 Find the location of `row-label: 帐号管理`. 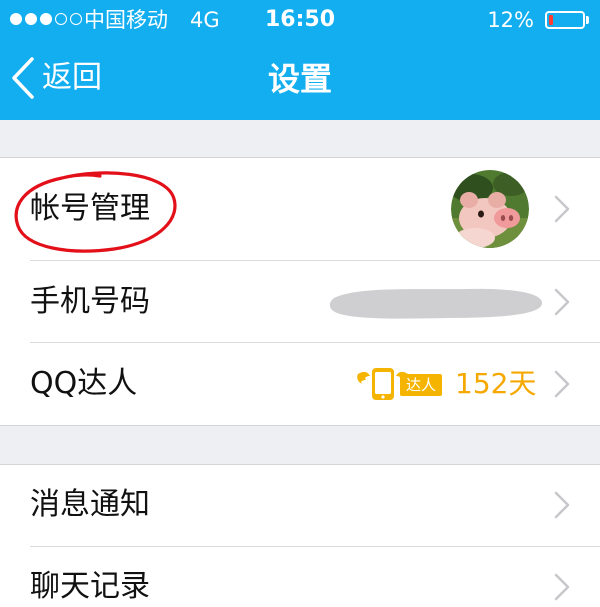

row-label: 帐号管理 is located at coordinates (90, 208).